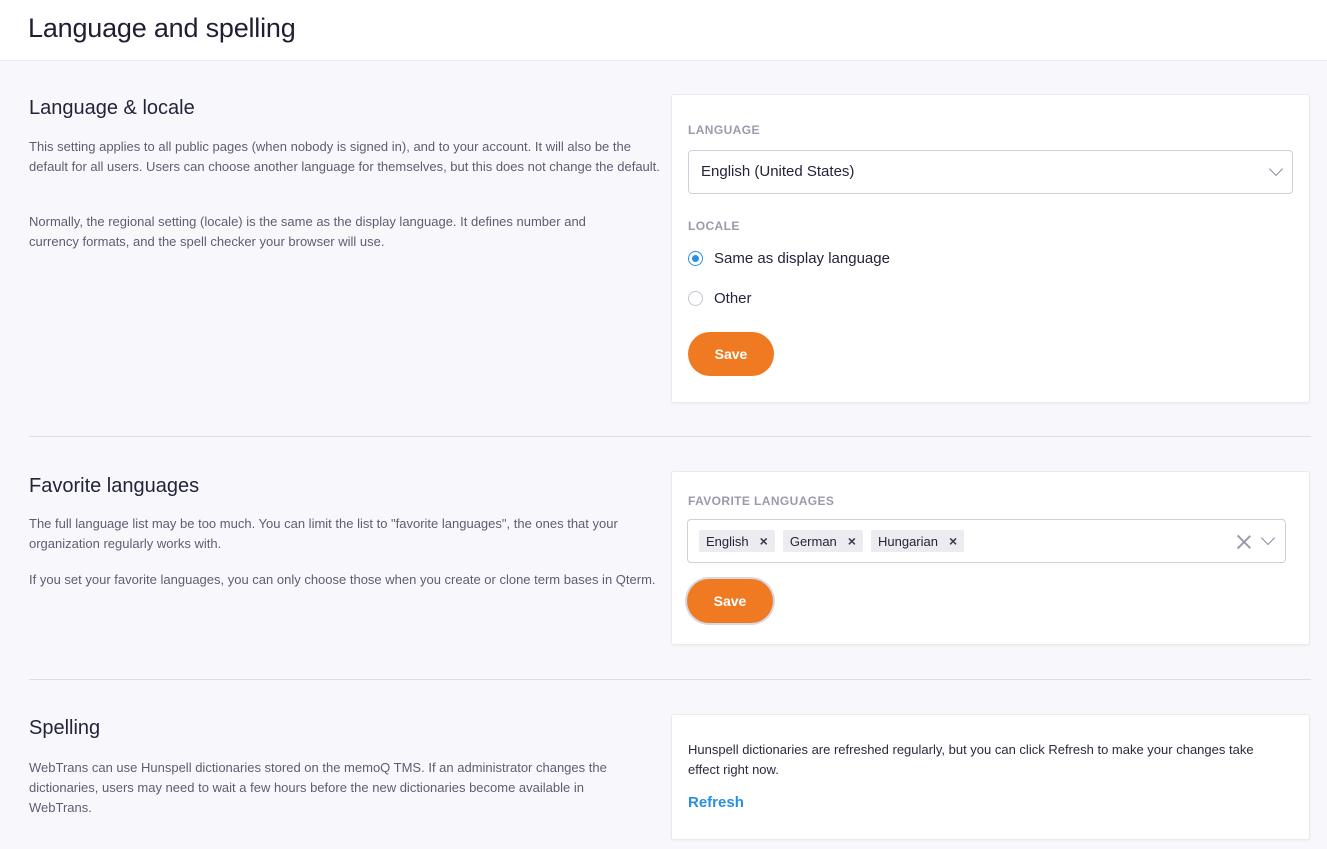 The height and width of the screenshot is (849, 1327). I want to click on language-save-button: Save, so click(731, 354).